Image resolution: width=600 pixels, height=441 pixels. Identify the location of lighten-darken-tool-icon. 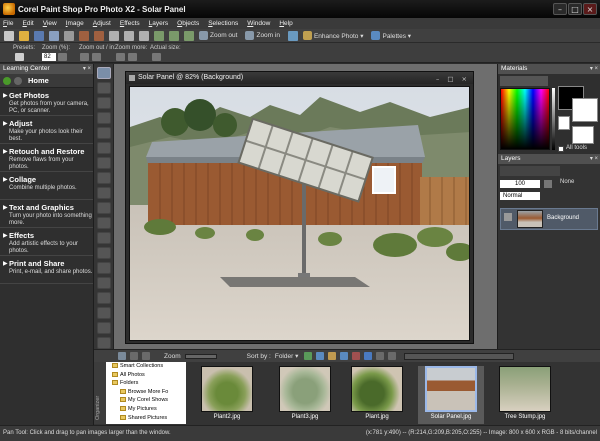
(103, 328).